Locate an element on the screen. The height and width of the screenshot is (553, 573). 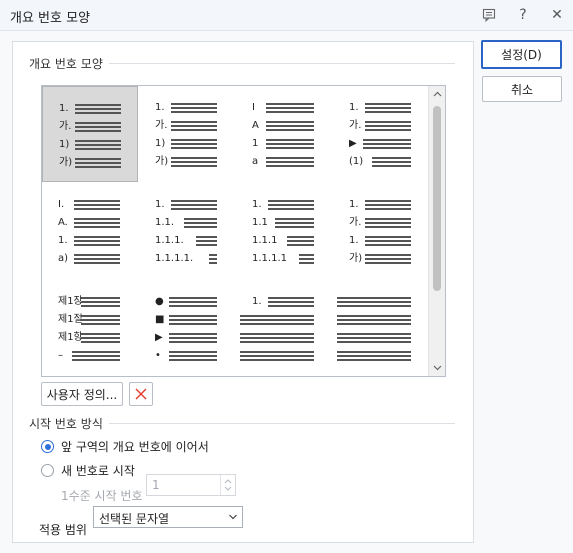
preview-label: (1) is located at coordinates (356, 161).